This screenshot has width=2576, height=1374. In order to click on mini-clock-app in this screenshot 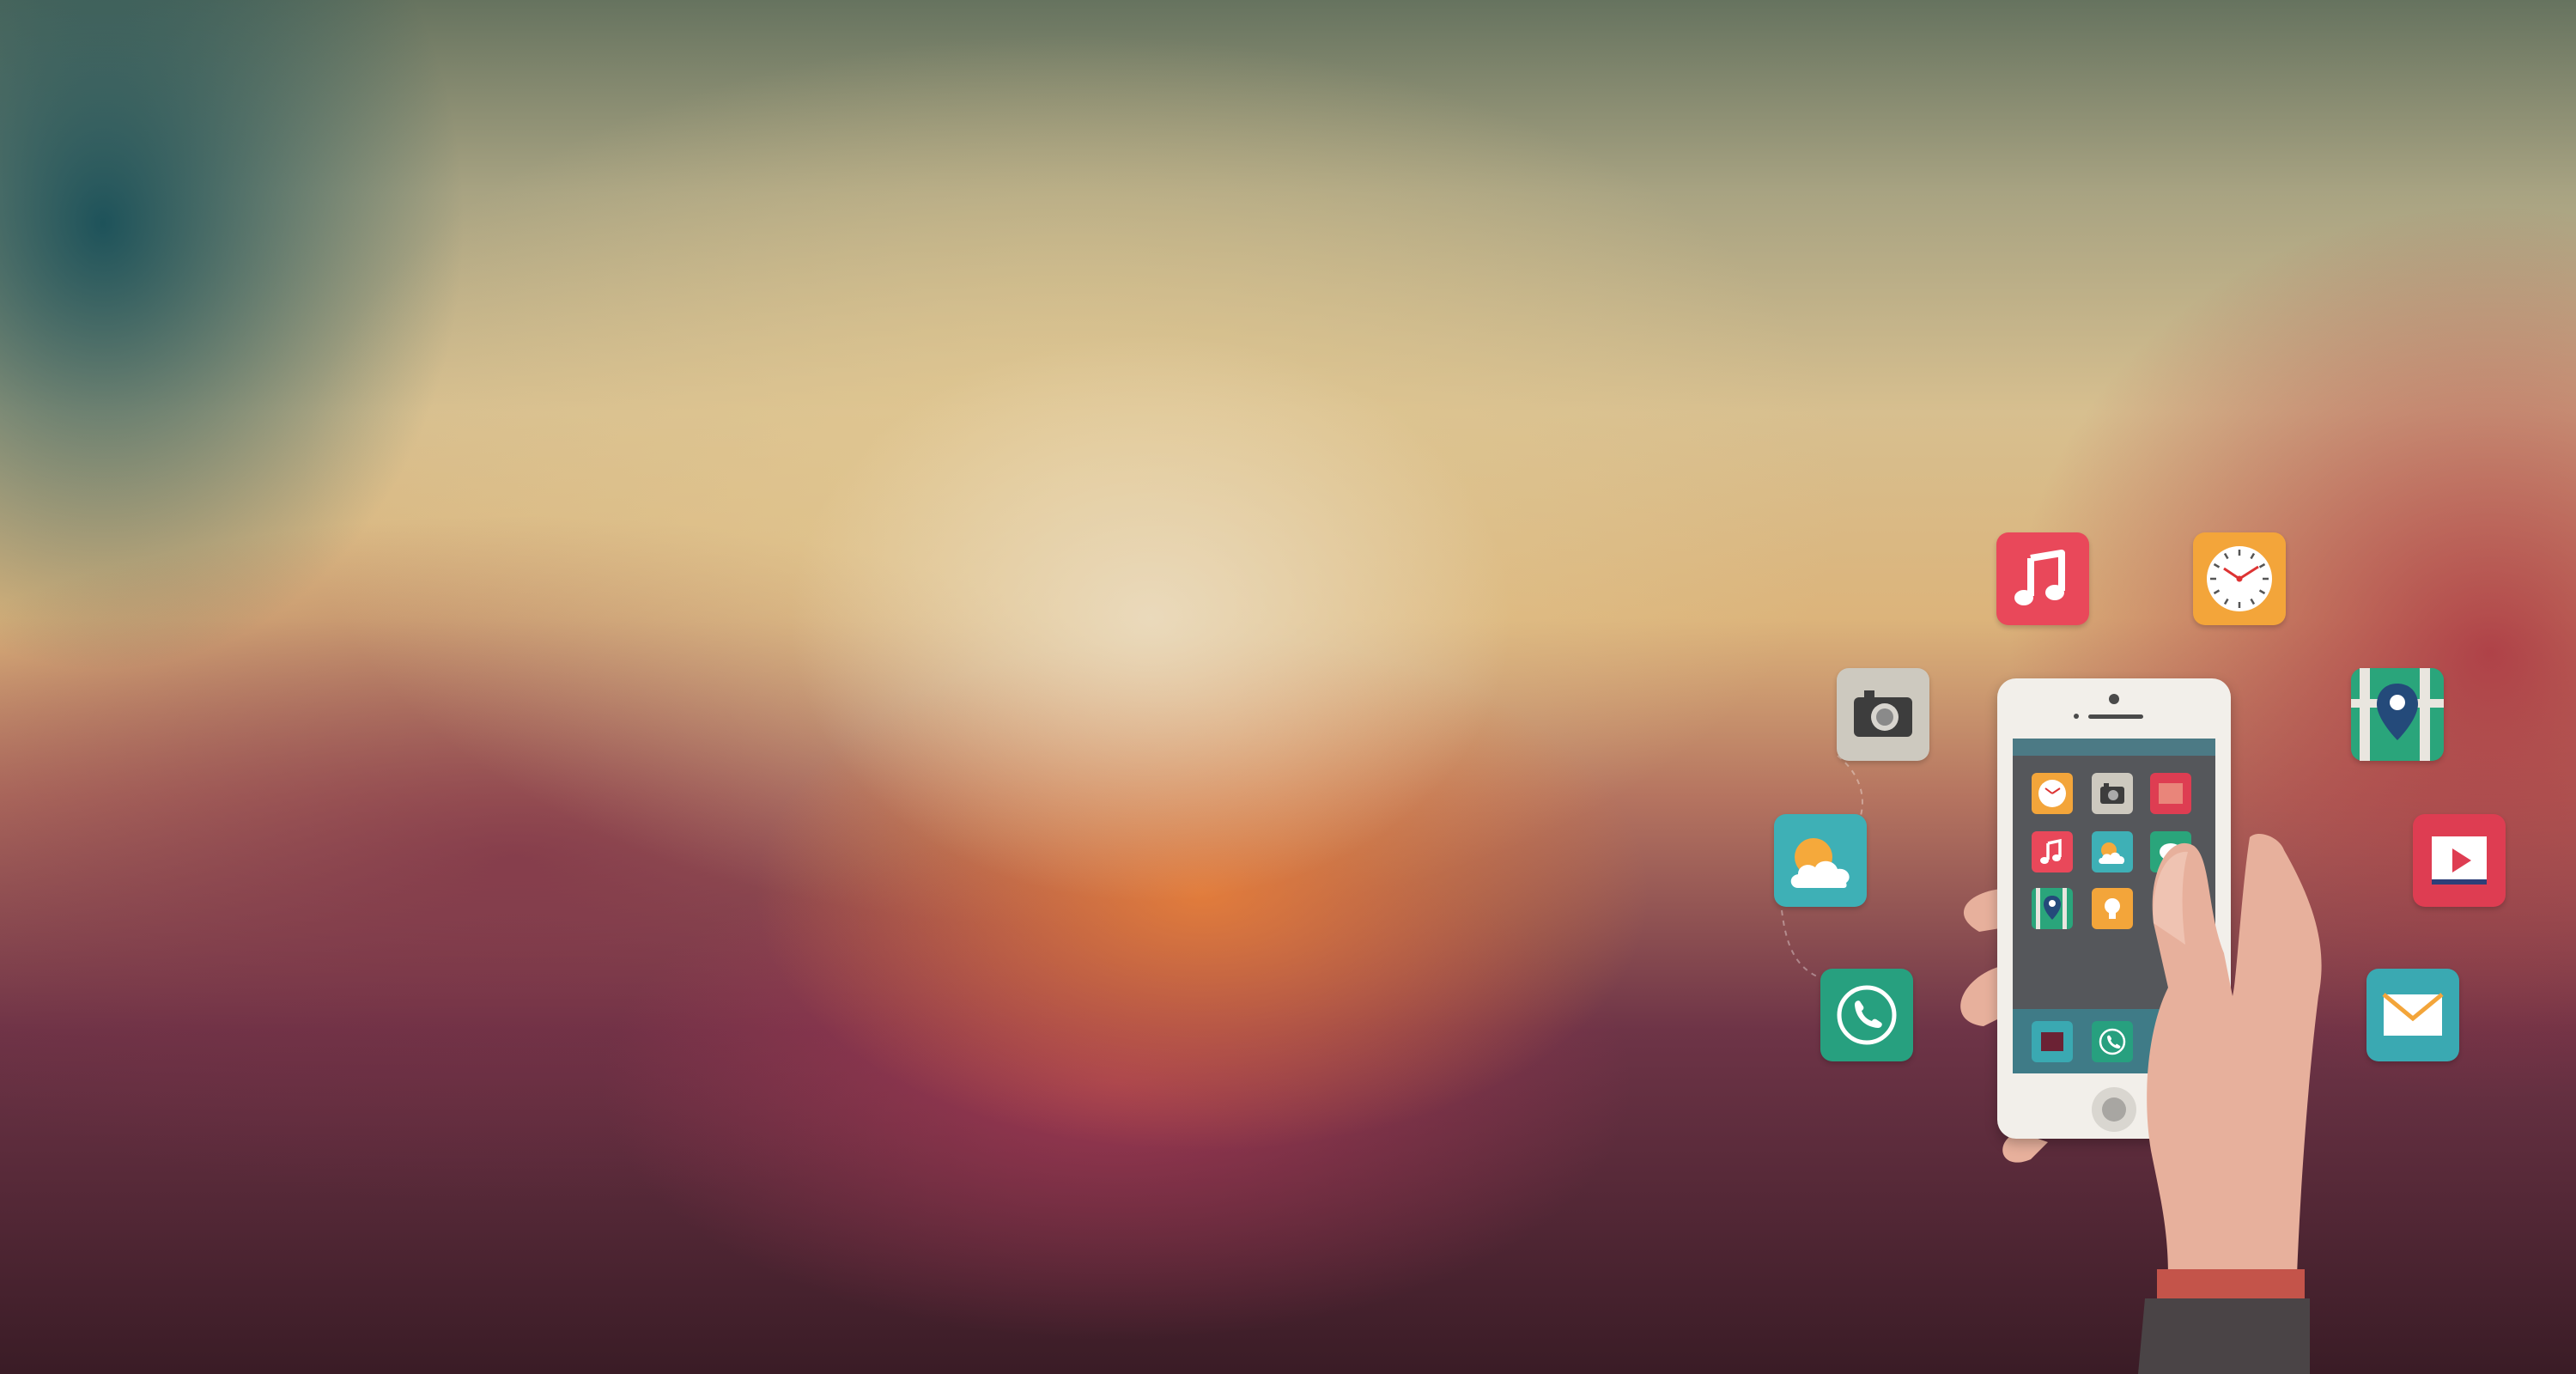, I will do `click(2053, 793)`.